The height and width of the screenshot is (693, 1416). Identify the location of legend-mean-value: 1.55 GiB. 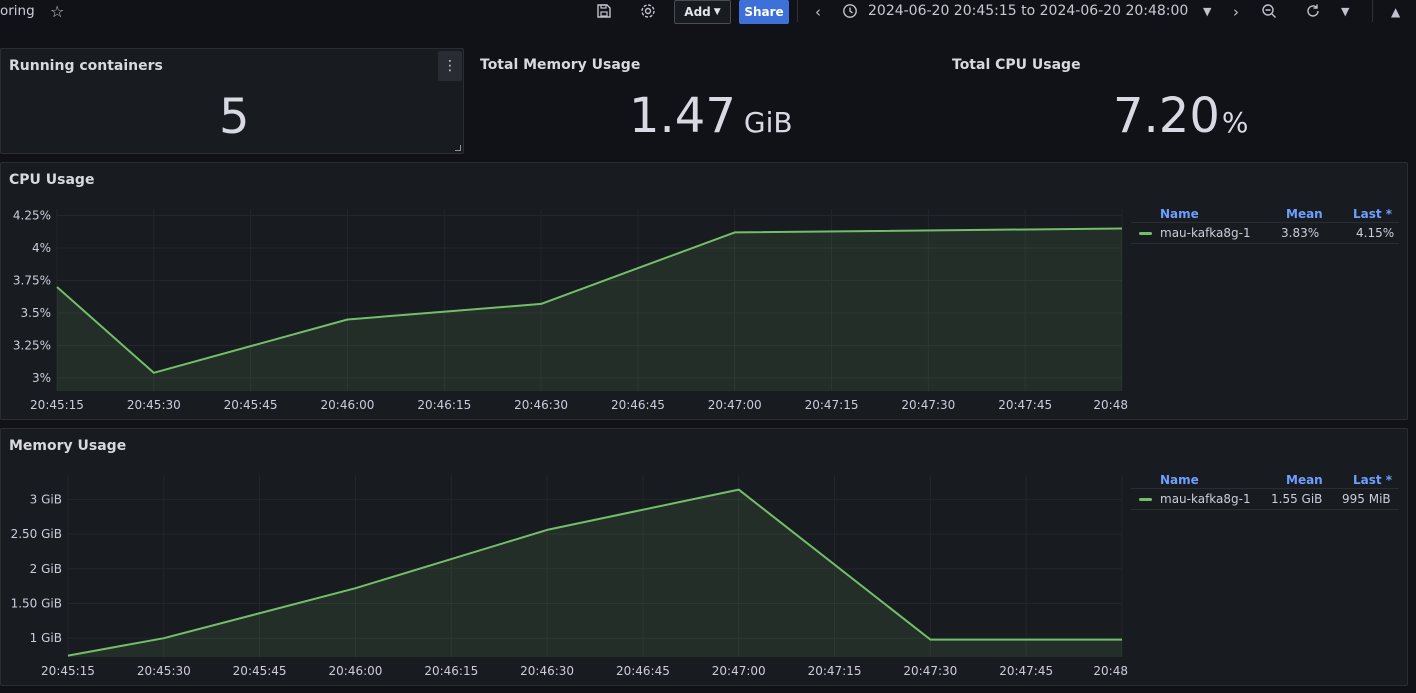
(1297, 499).